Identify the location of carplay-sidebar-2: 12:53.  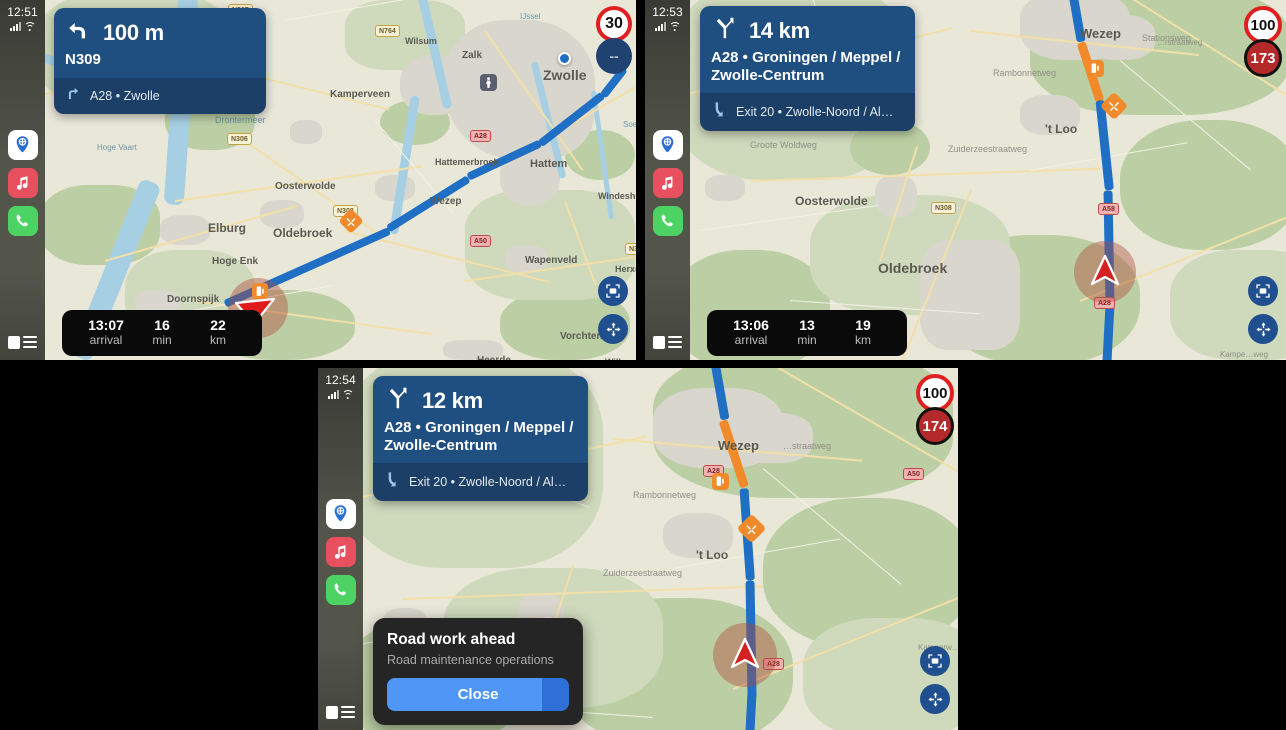
(667, 180).